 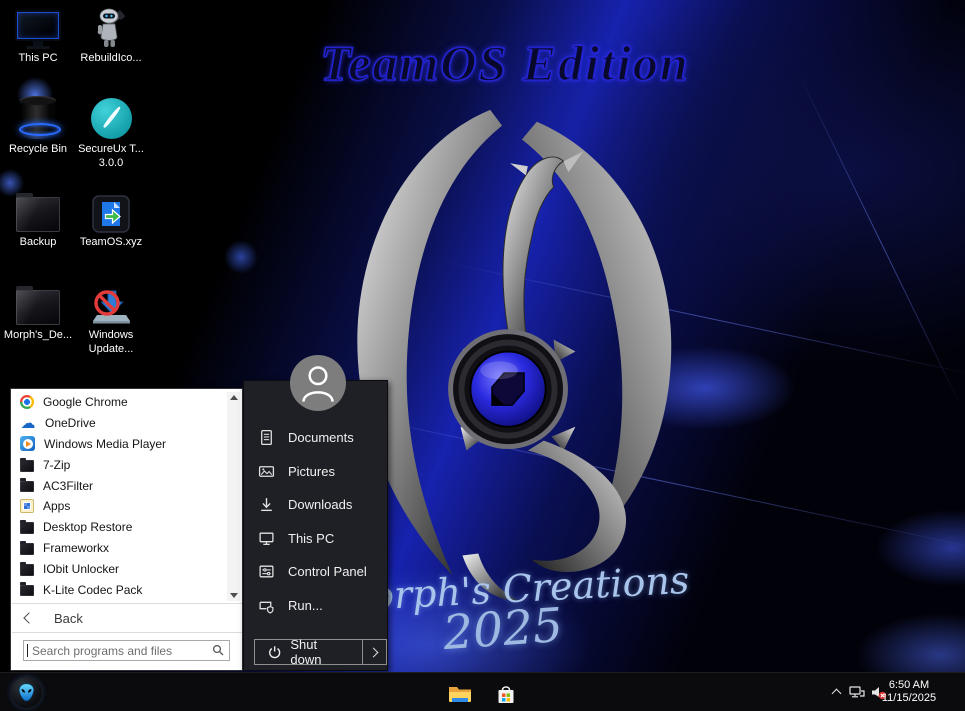 I want to click on menu-item-label: Control Panel, so click(x=327, y=572).